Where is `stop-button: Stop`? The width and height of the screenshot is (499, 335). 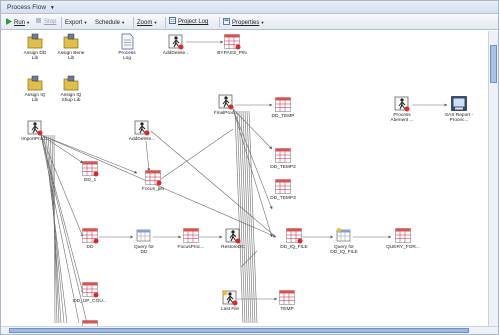 stop-button: Stop is located at coordinates (45, 22).